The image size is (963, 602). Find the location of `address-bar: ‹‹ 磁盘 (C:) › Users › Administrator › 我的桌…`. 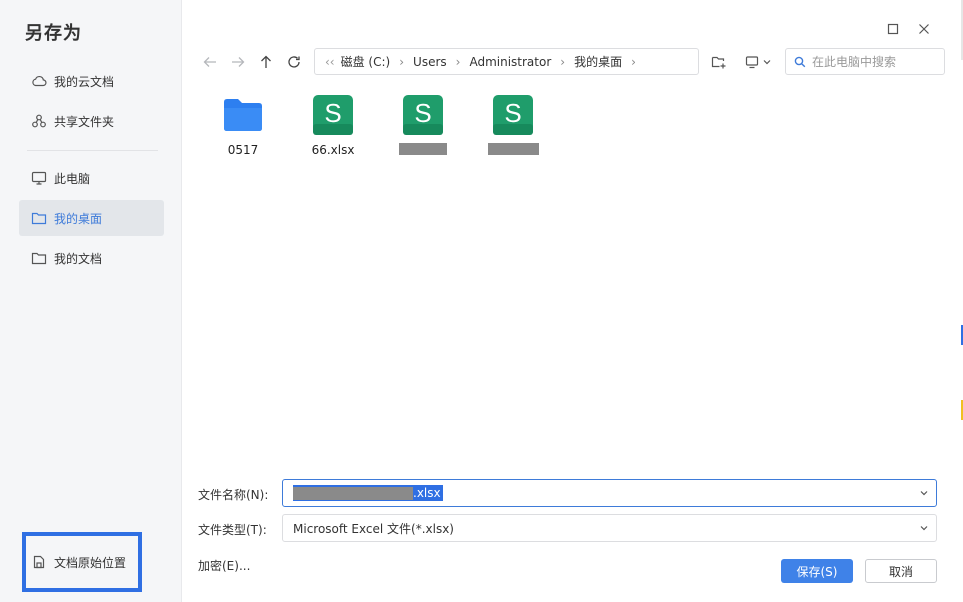

address-bar: ‹‹ 磁盘 (C:) › Users › Administrator › 我的桌… is located at coordinates (506, 61).